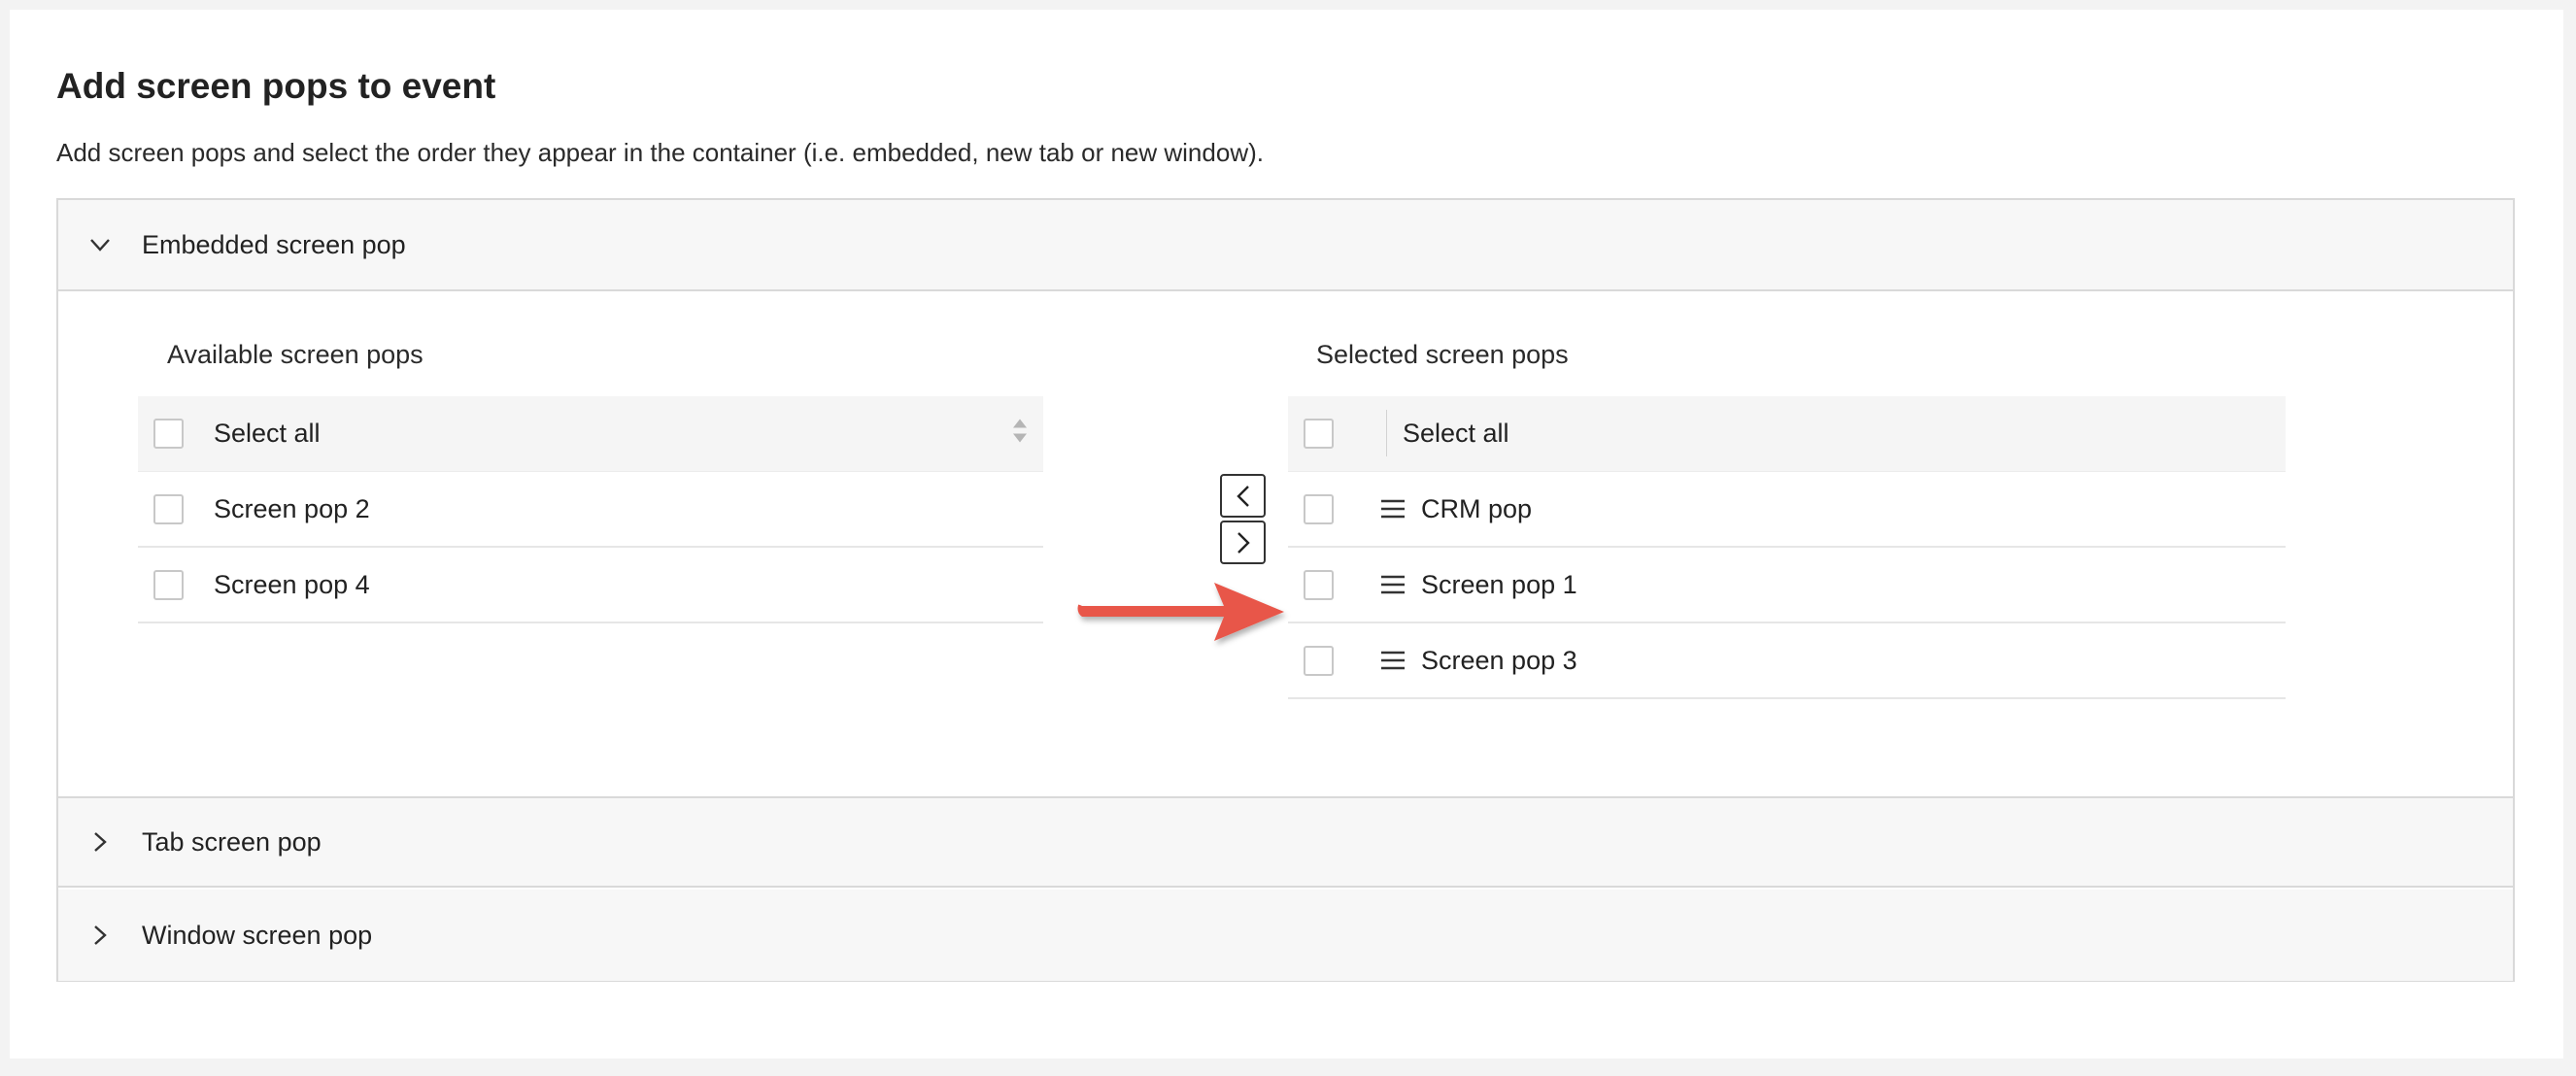  What do you see at coordinates (1180, 612) in the screenshot?
I see `annotation-arrow-icon` at bounding box center [1180, 612].